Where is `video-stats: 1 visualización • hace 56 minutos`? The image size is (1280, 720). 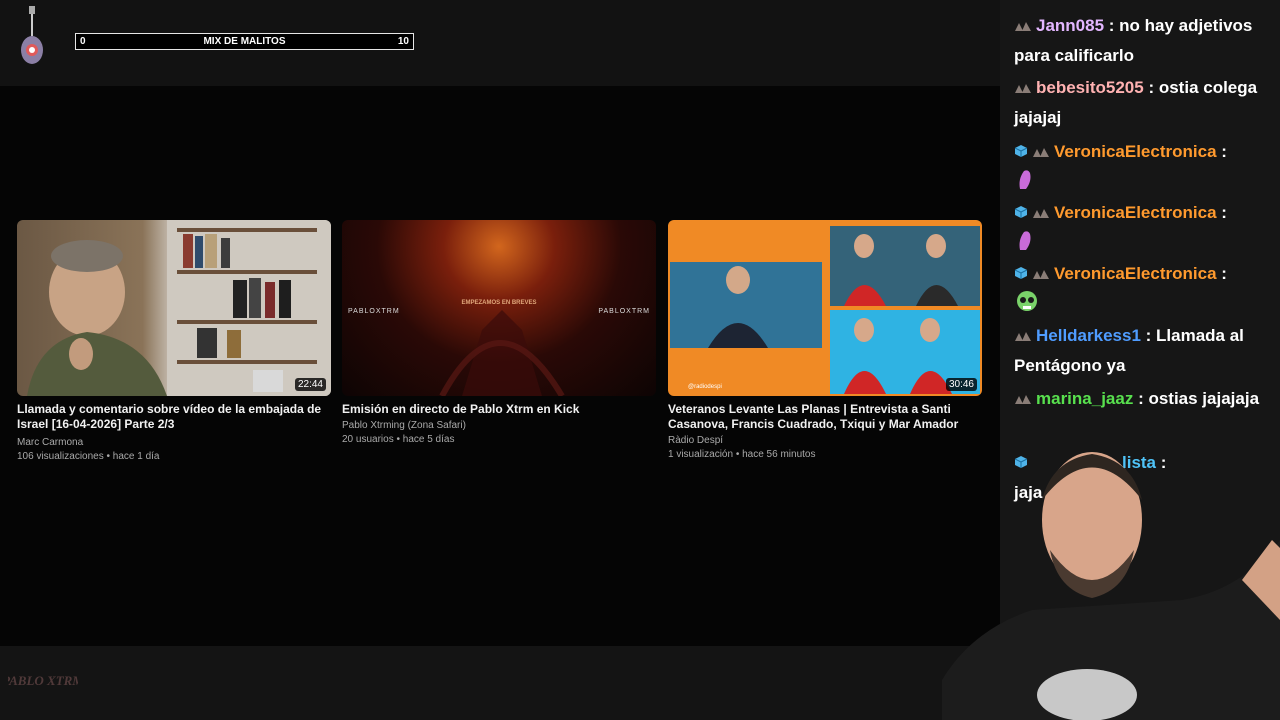 video-stats: 1 visualización • hace 56 minutos is located at coordinates (742, 454).